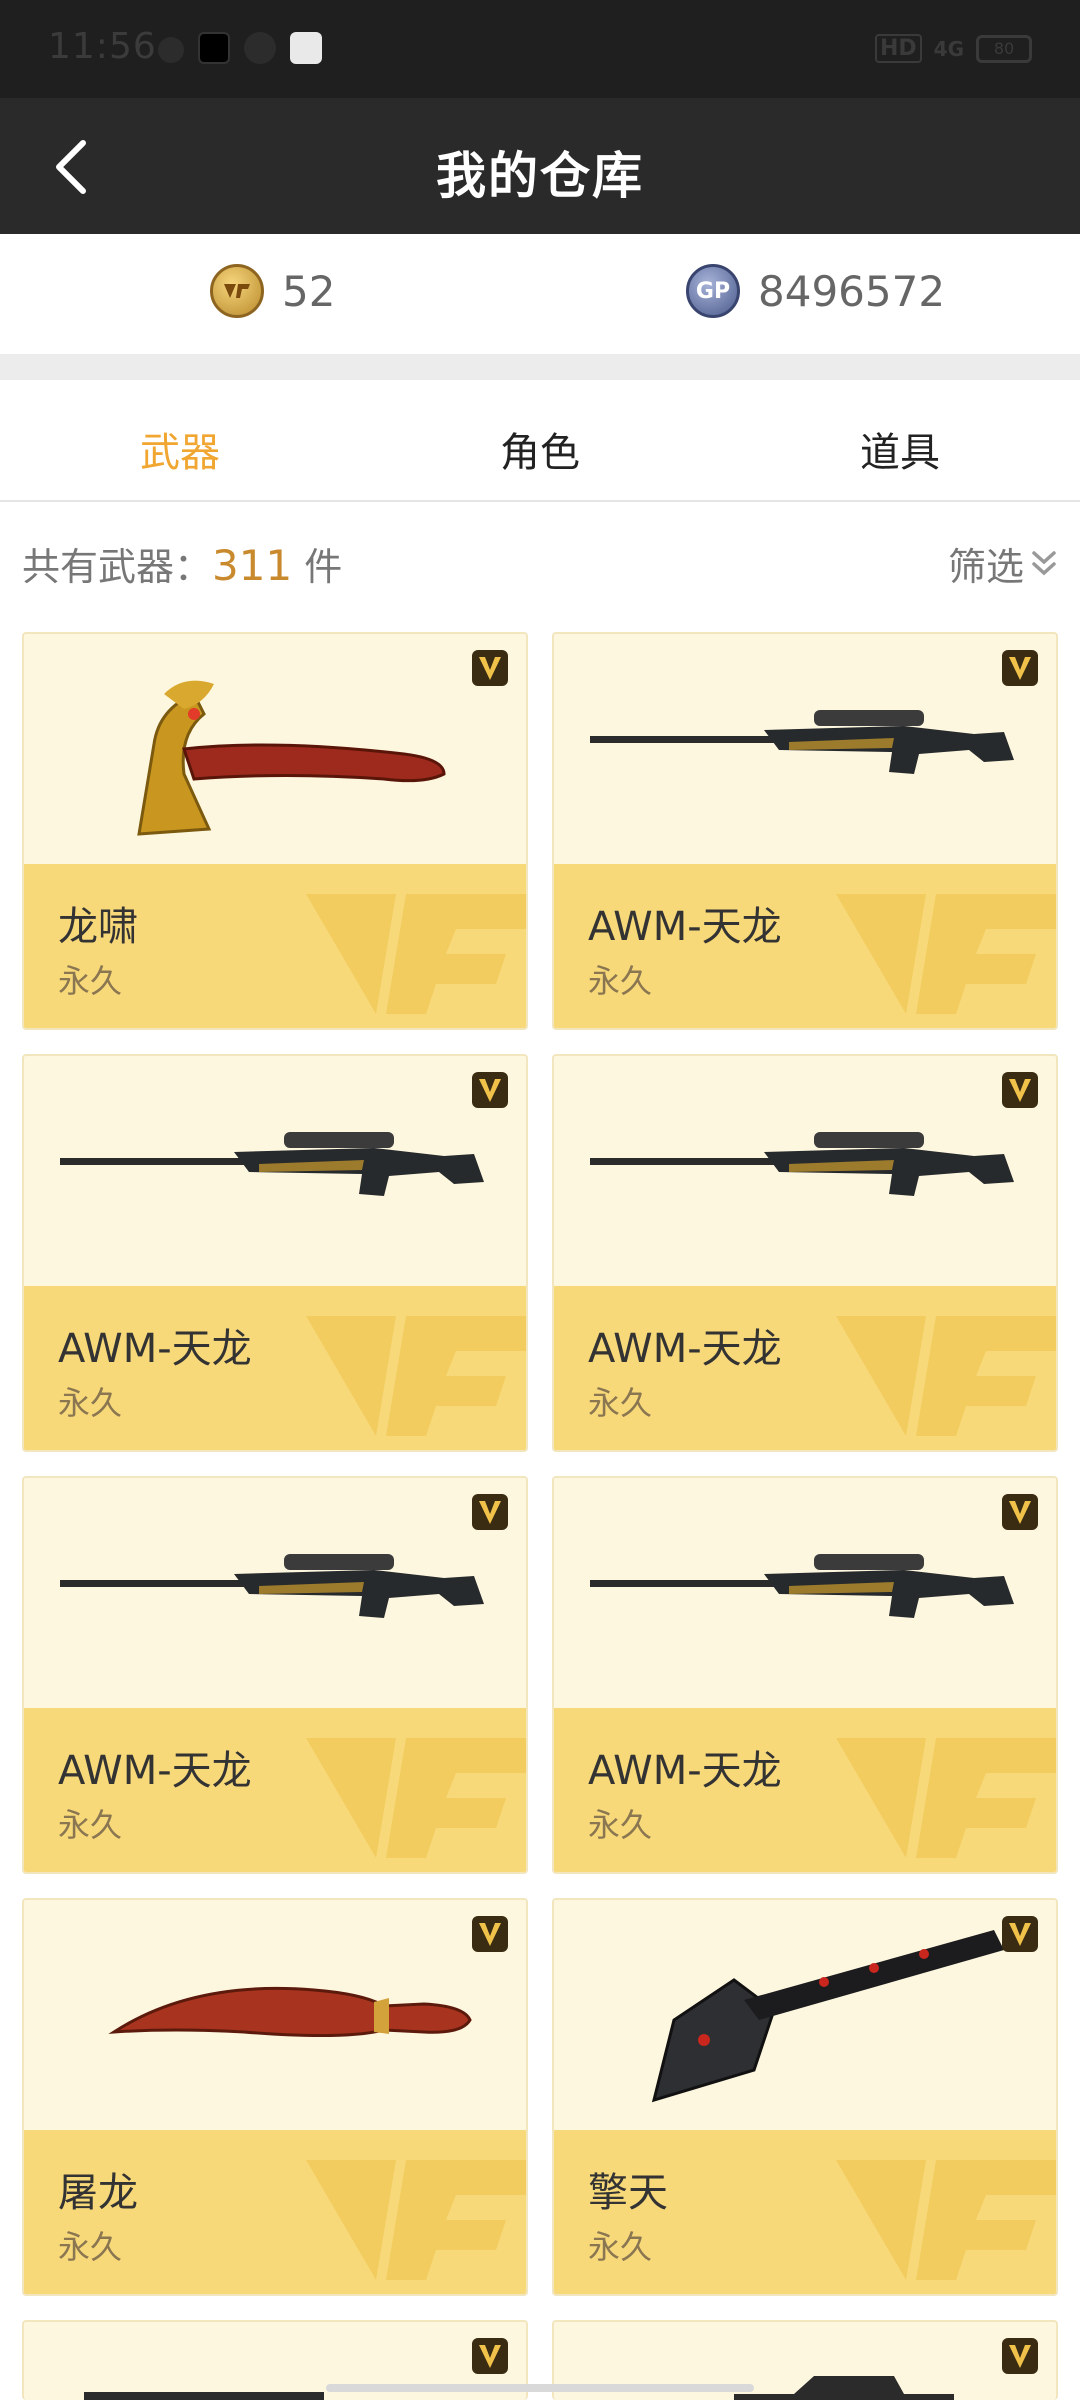  I want to click on weapon-card: 屠龙 永久, so click(275, 2097).